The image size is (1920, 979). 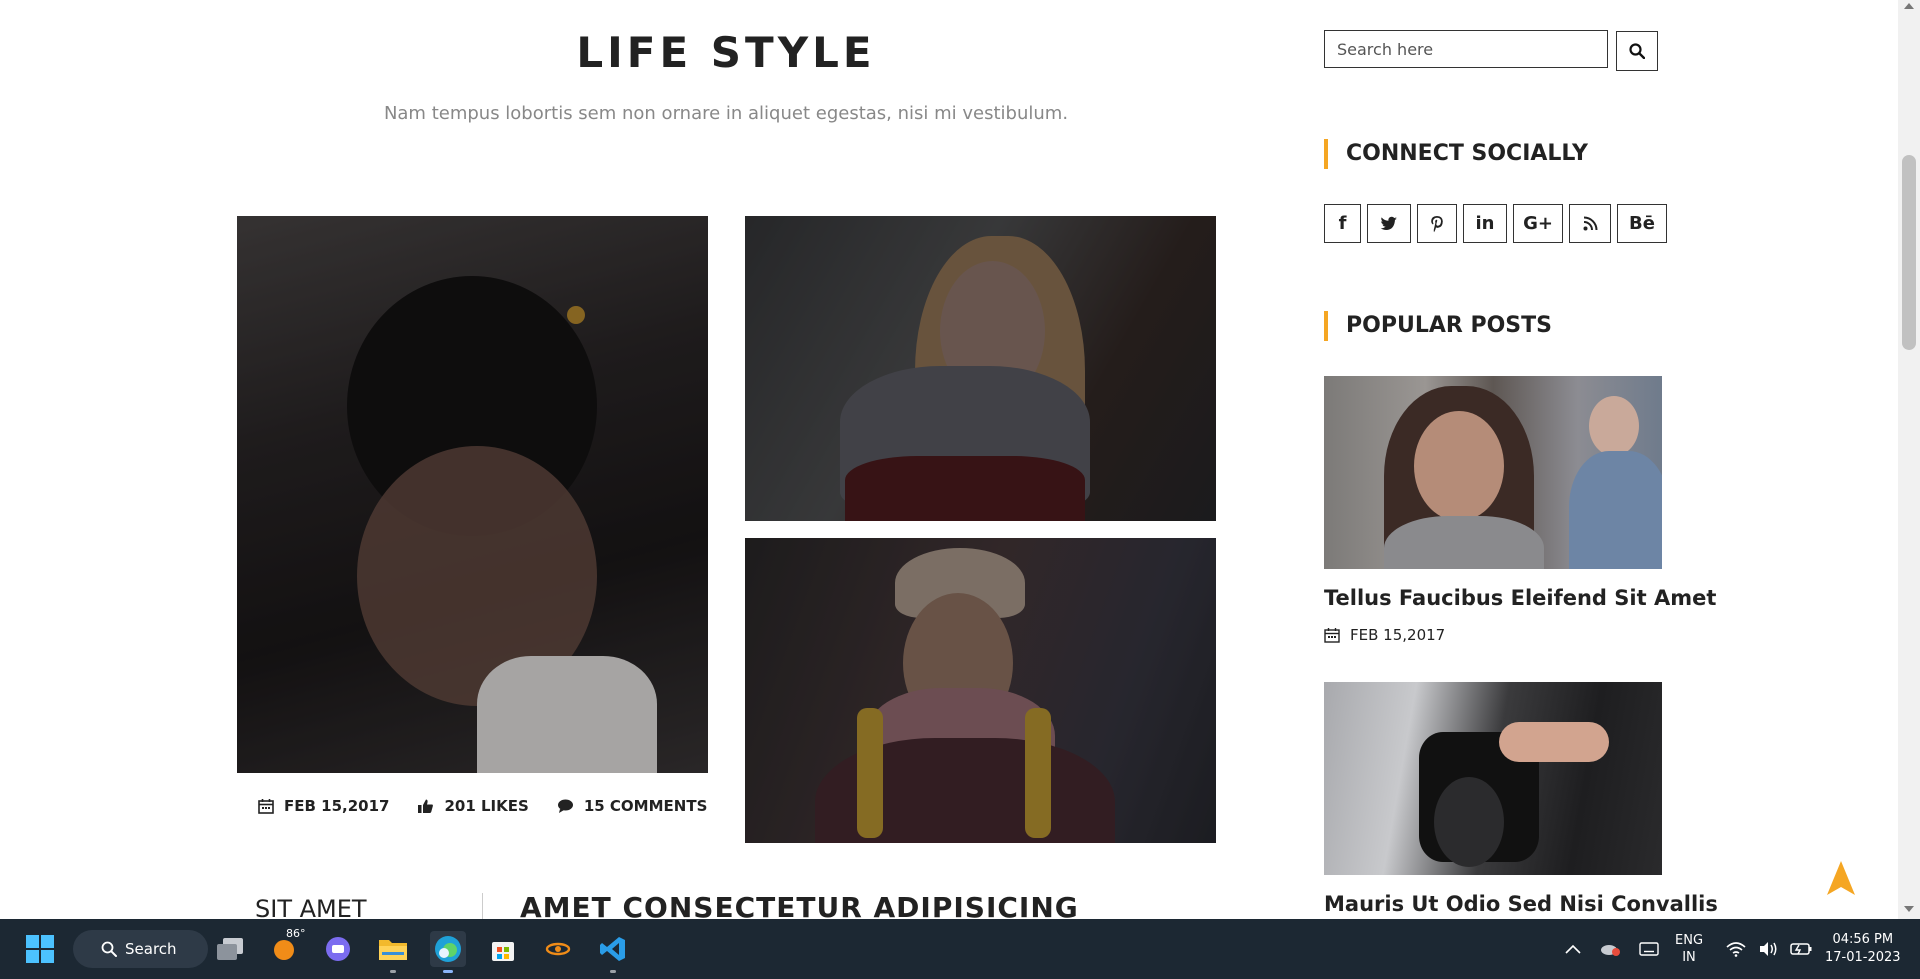 I want to click on bg-person-face, so click(x=1614, y=426).